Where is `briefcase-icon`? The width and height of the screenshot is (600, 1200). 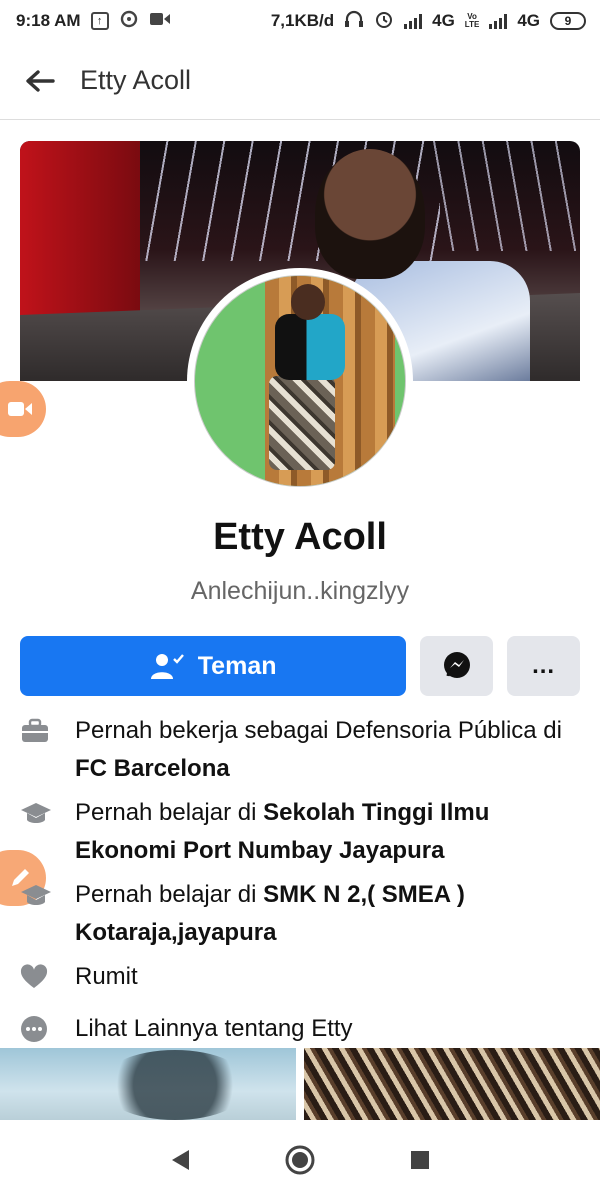 briefcase-icon is located at coordinates (35, 730).